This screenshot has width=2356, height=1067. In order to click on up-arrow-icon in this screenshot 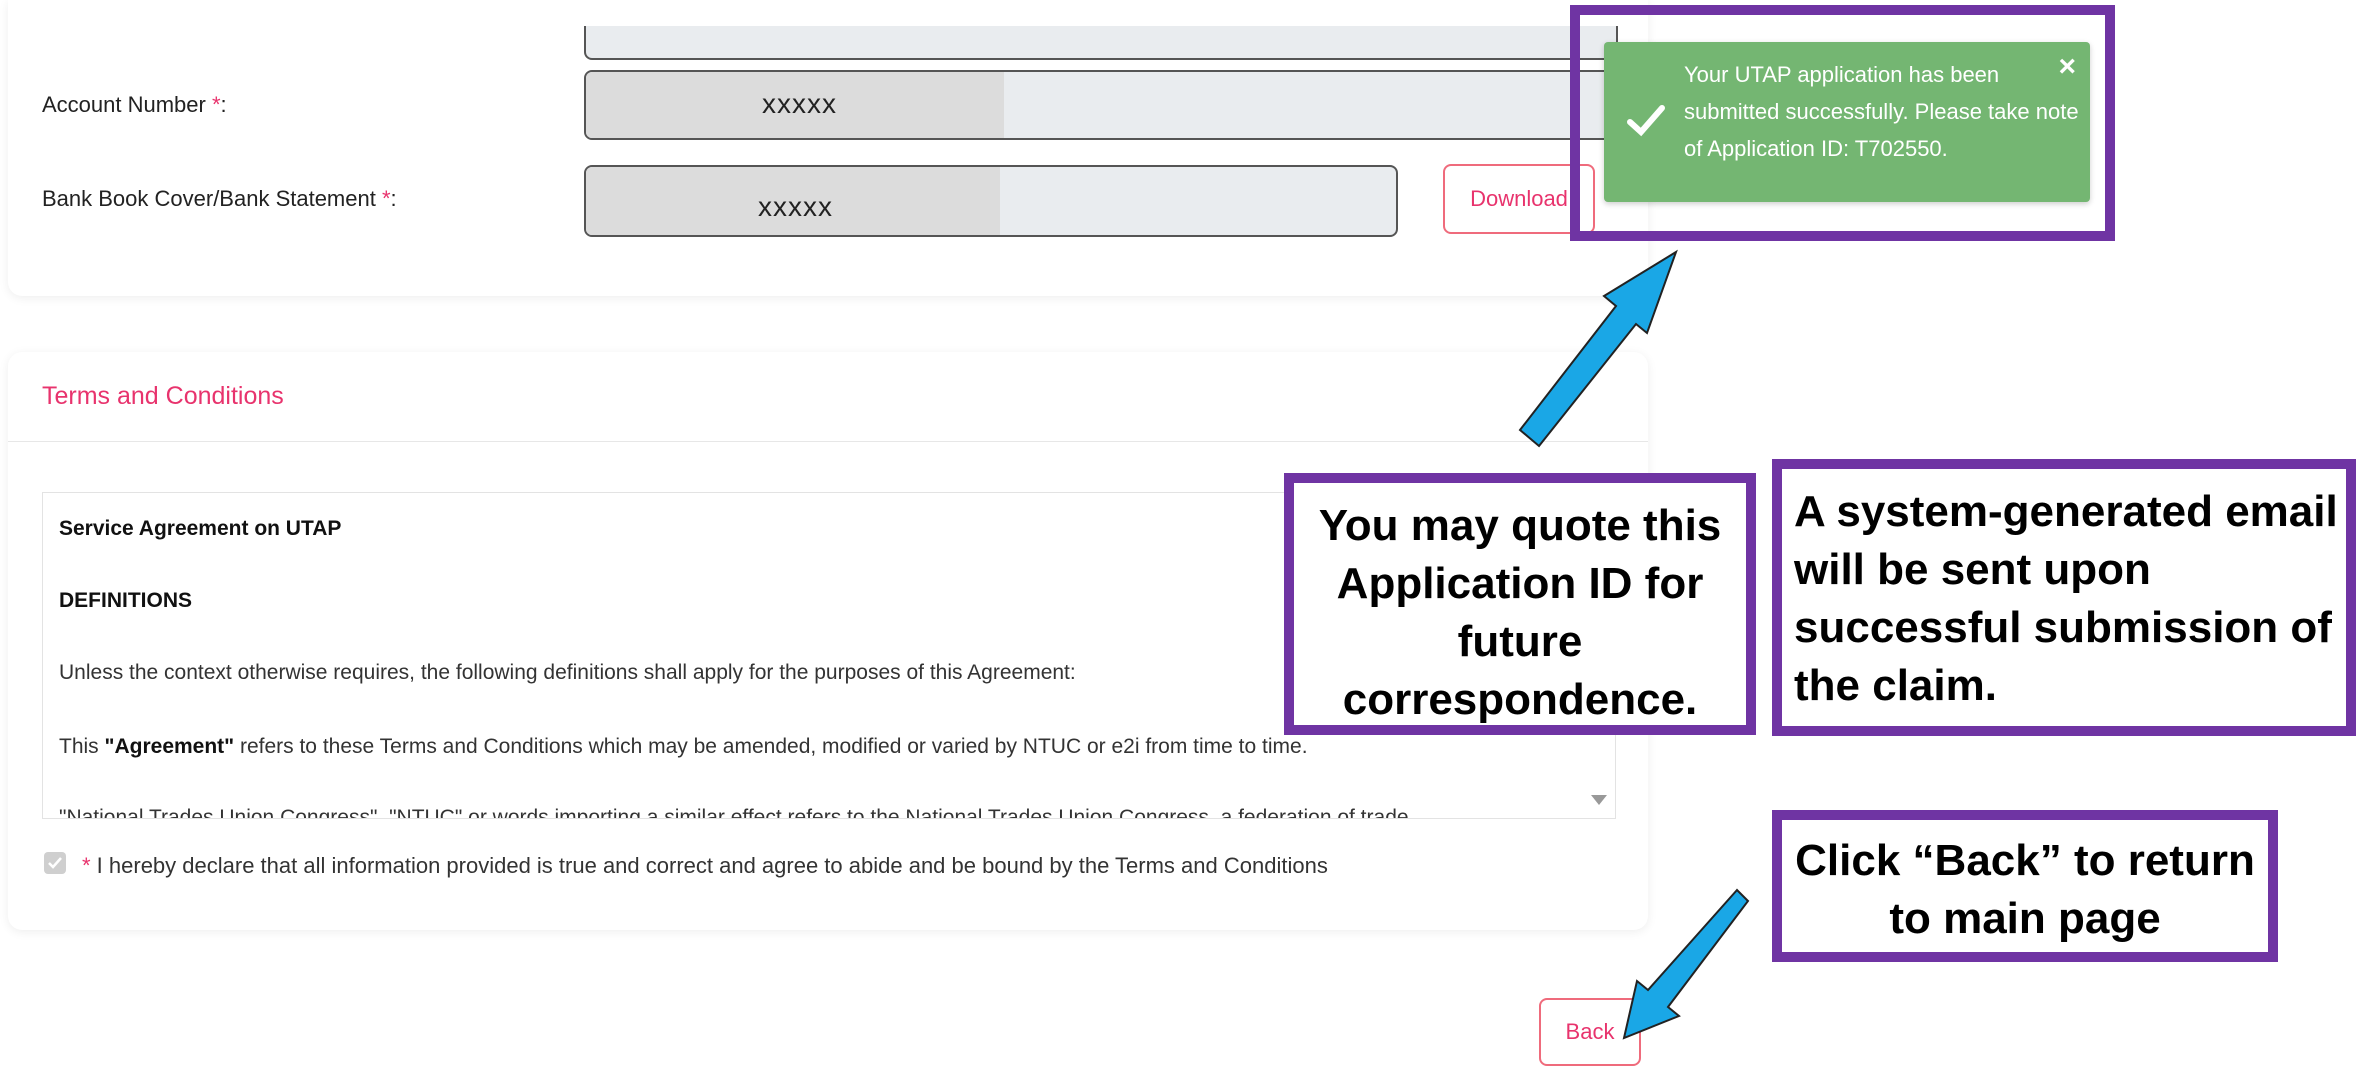, I will do `click(1598, 348)`.